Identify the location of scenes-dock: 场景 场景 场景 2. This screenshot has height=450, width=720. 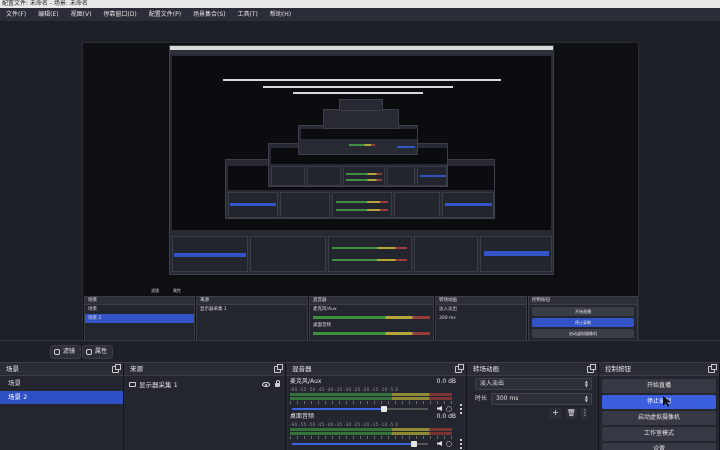
(62, 406).